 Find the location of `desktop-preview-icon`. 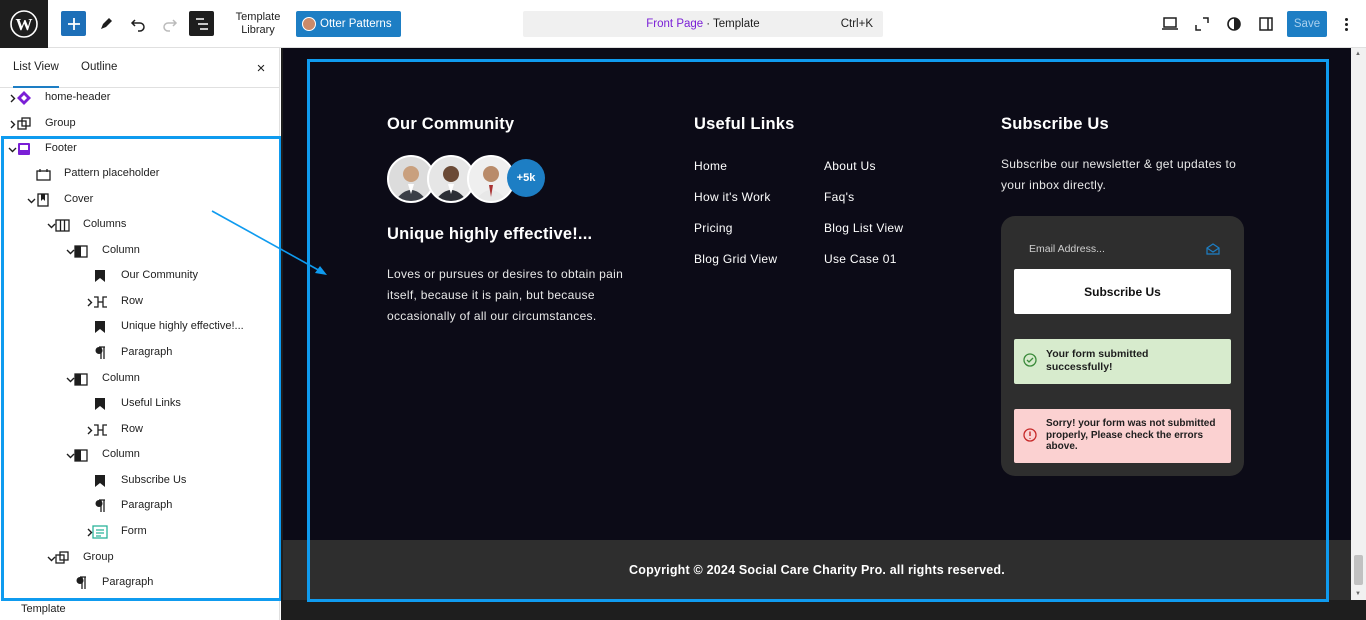

desktop-preview-icon is located at coordinates (1170, 24).